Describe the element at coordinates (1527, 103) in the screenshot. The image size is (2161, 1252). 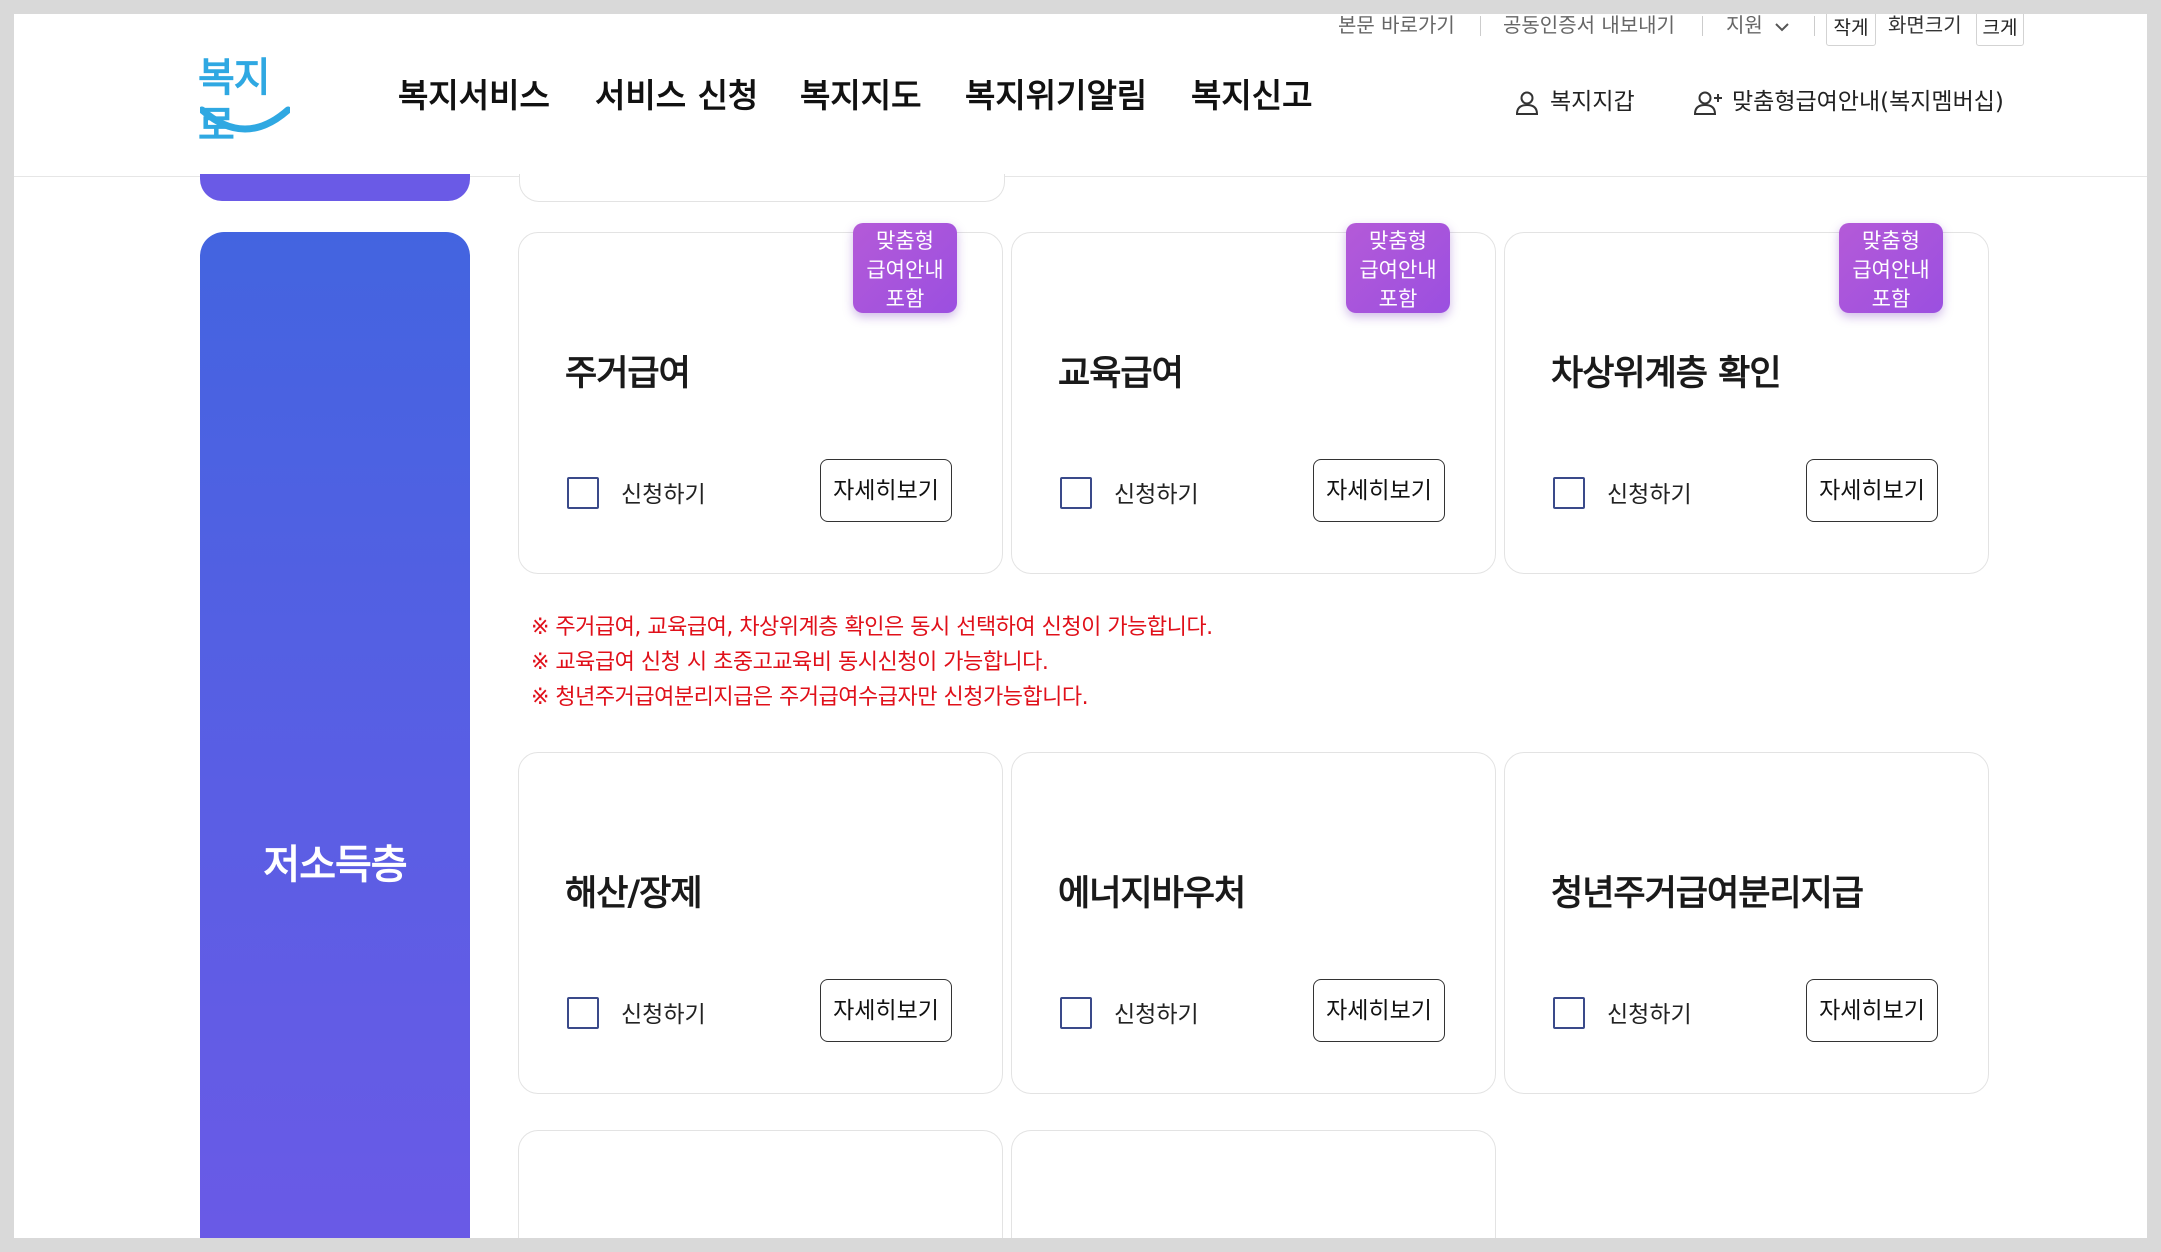
I see `user-icon` at that location.